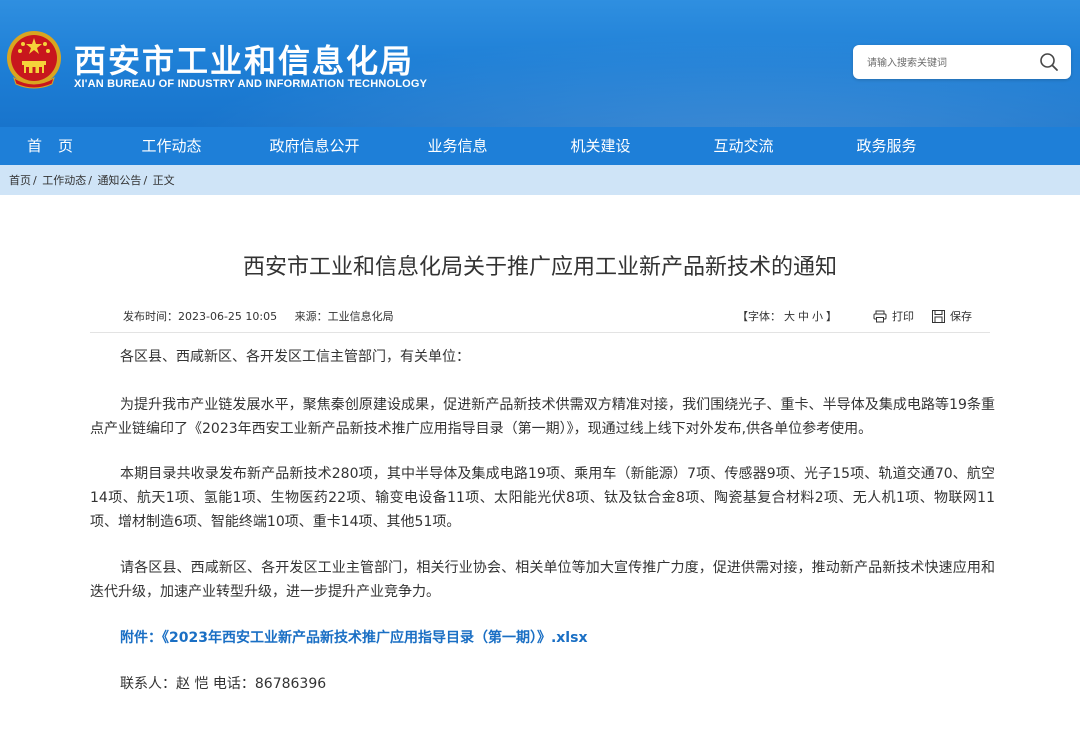 This screenshot has width=1080, height=753. I want to click on breadcrumb-current: 正文, so click(163, 180).